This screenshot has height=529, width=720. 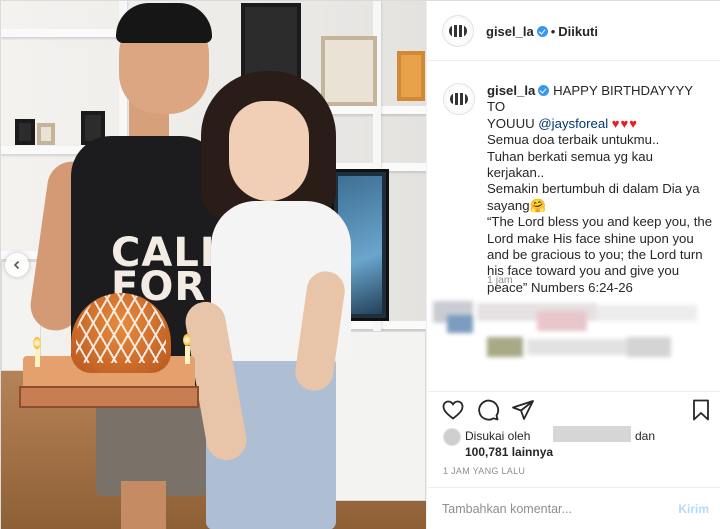 What do you see at coordinates (488, 410) in the screenshot?
I see `comment-icon` at bounding box center [488, 410].